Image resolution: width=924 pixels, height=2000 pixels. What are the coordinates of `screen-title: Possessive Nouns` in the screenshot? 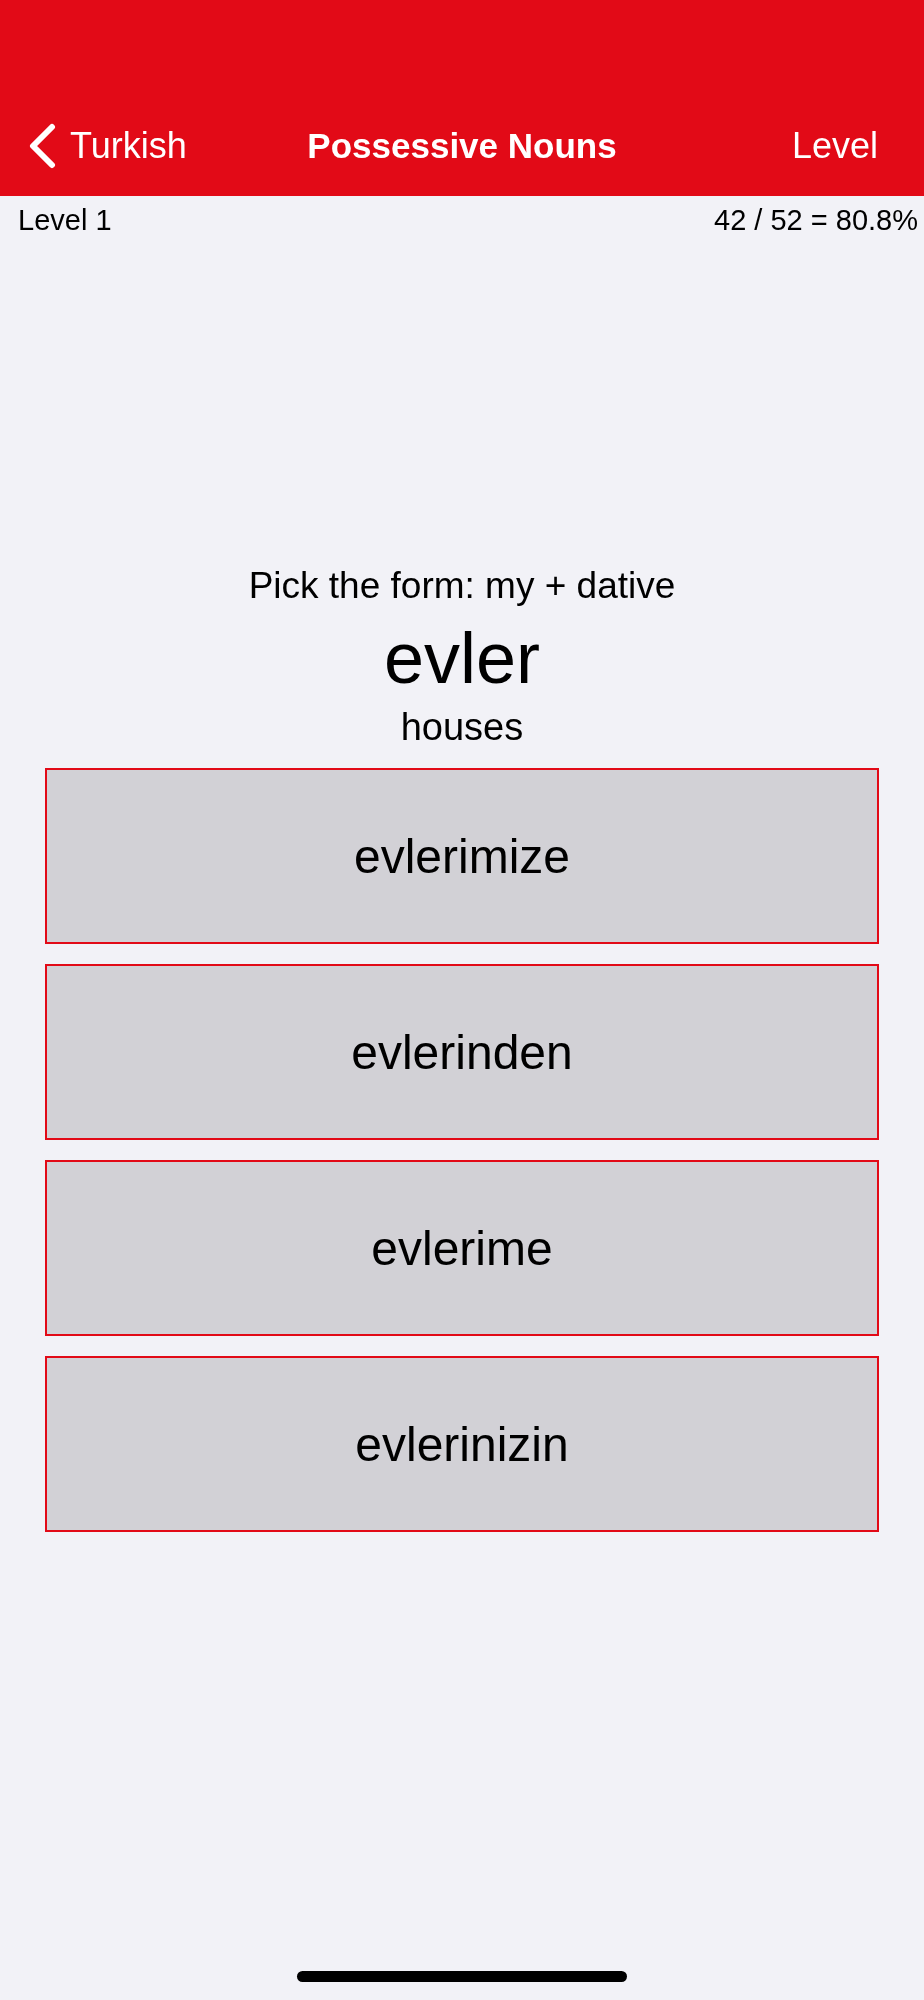 It's located at (462, 146).